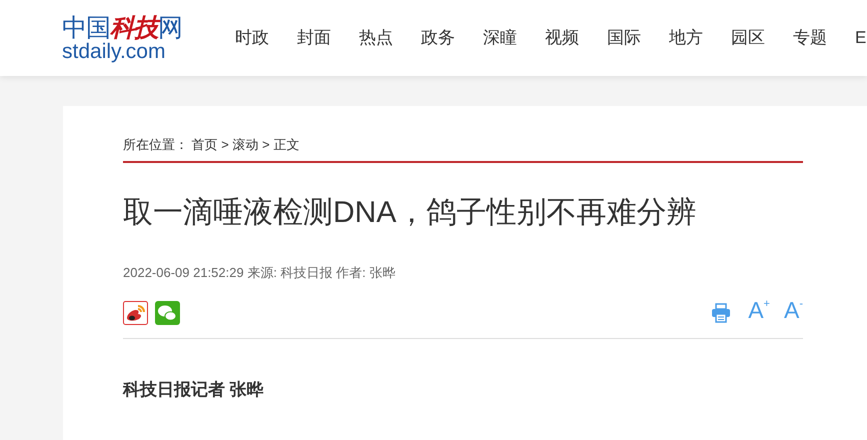 Image resolution: width=867 pixels, height=440 pixels. What do you see at coordinates (286, 144) in the screenshot?
I see `breadcrumb-link: 正文` at bounding box center [286, 144].